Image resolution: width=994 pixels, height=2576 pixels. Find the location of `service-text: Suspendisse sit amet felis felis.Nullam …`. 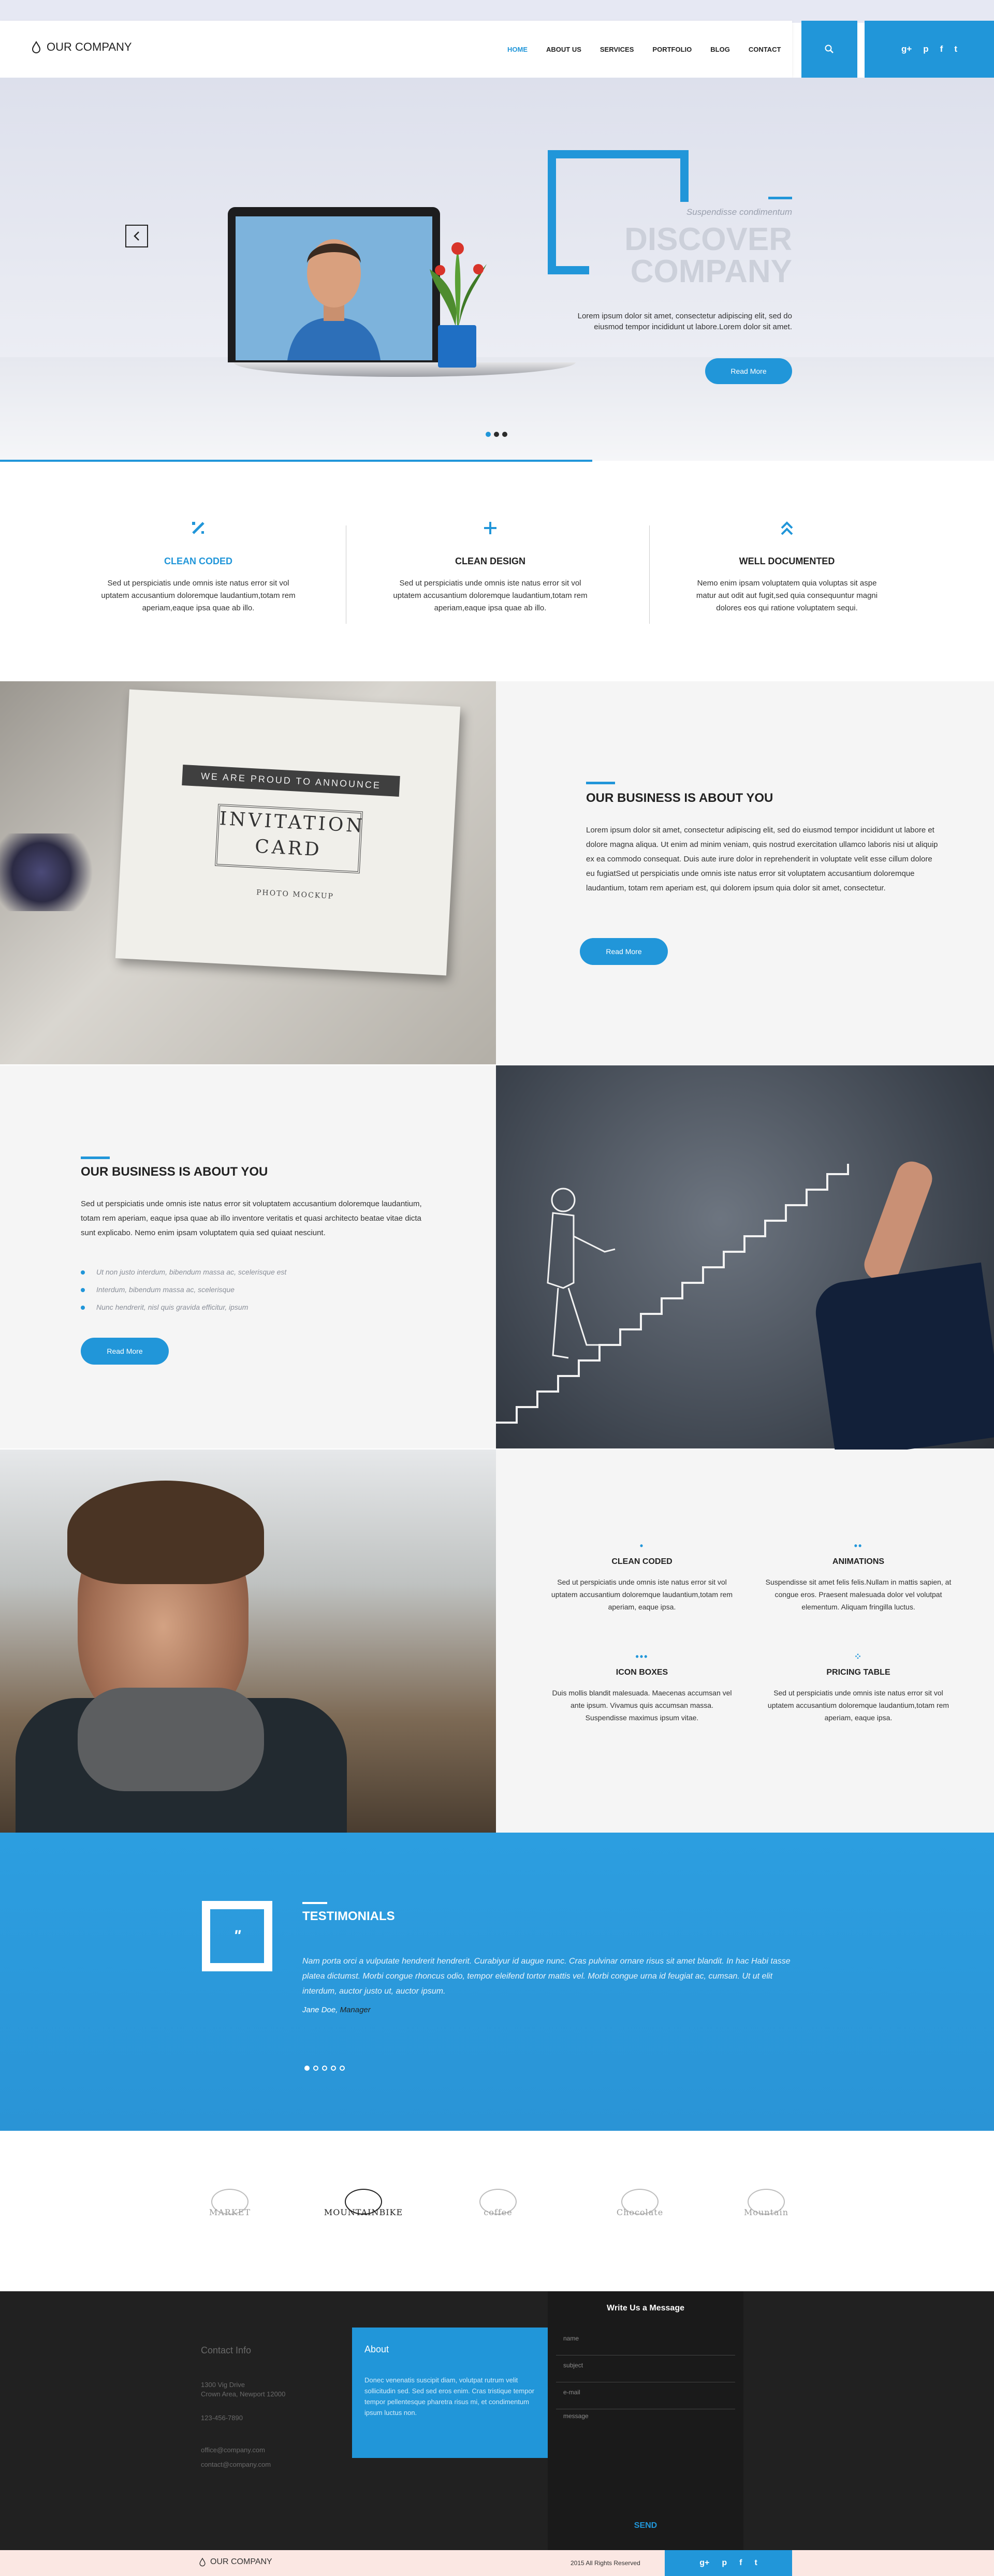

service-text: Suspendisse sit amet felis felis.Nullam … is located at coordinates (858, 1595).